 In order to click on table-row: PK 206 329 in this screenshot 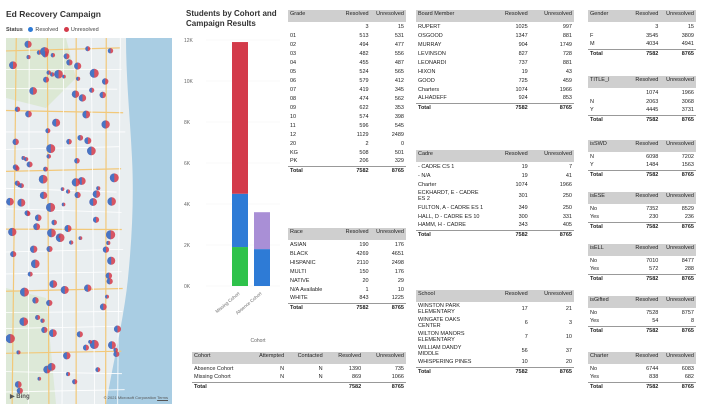, I will do `click(347, 161)`.